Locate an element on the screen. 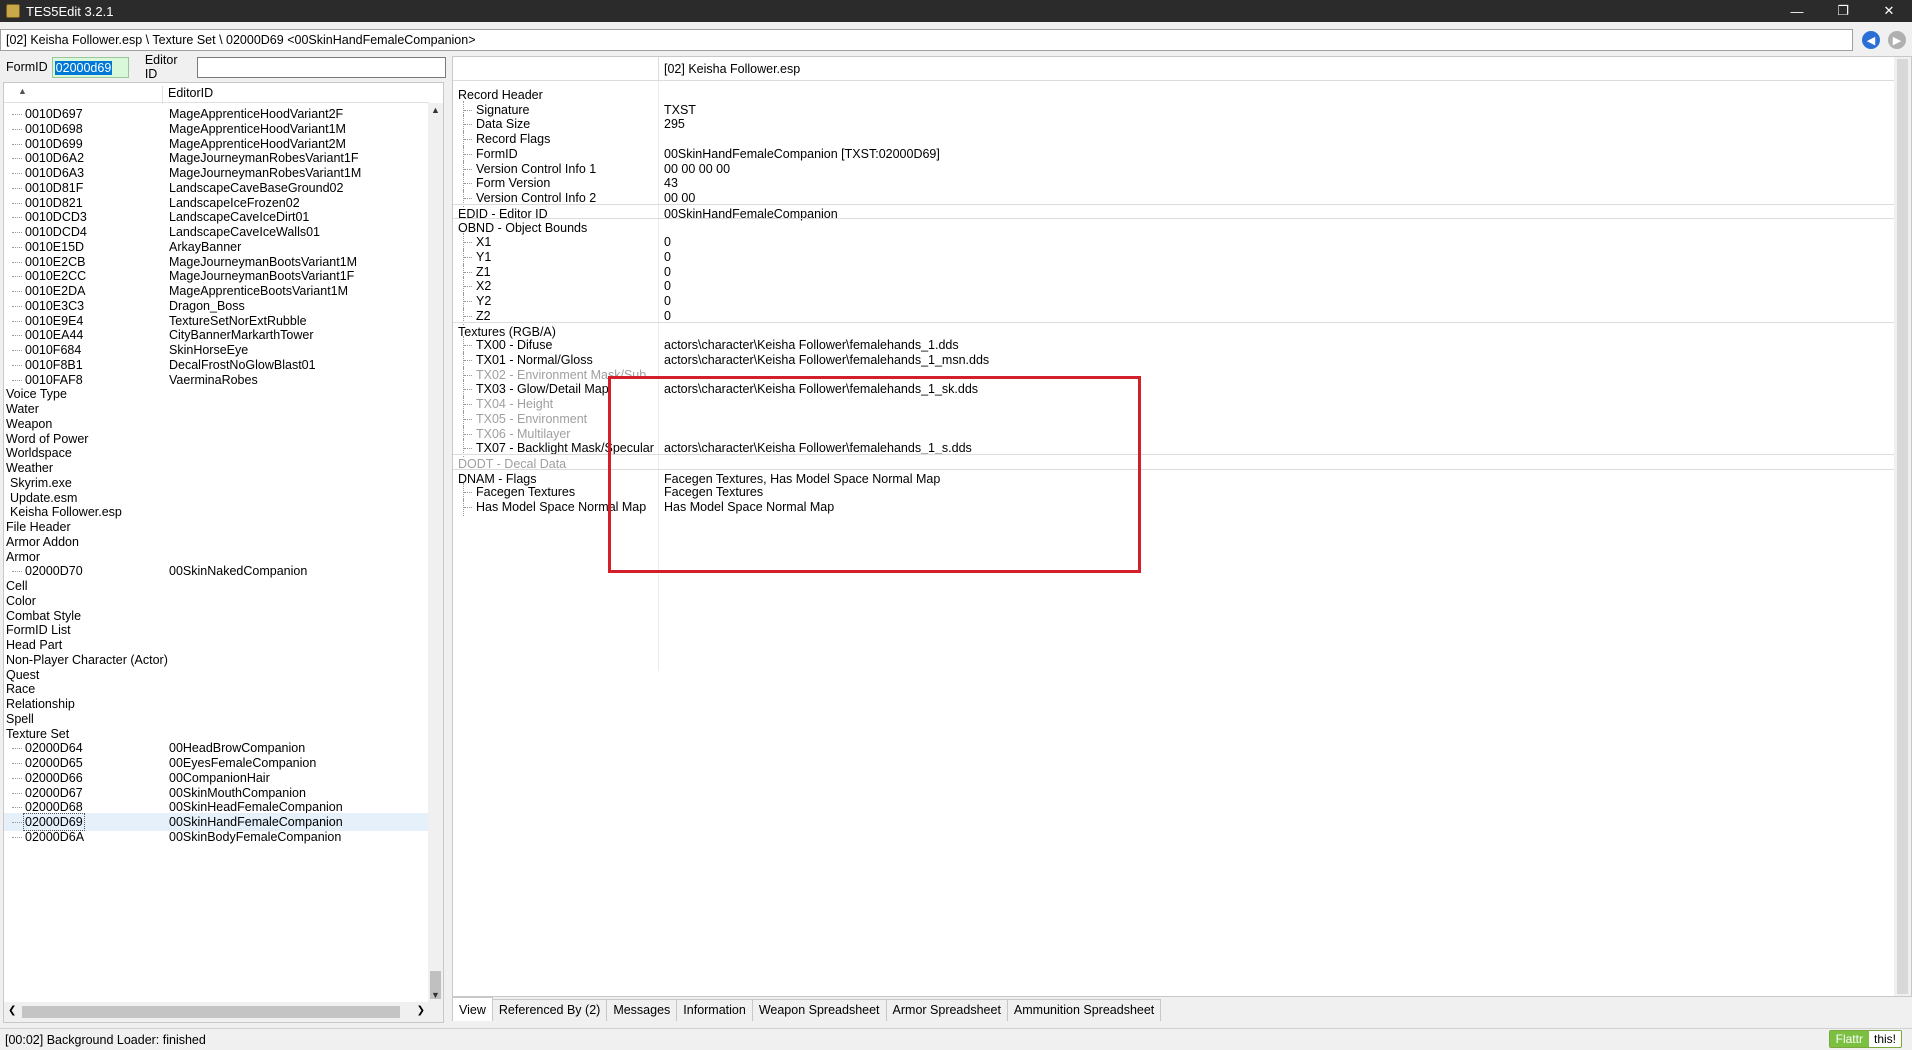  flattr-this-label: this! is located at coordinates (1884, 1039).